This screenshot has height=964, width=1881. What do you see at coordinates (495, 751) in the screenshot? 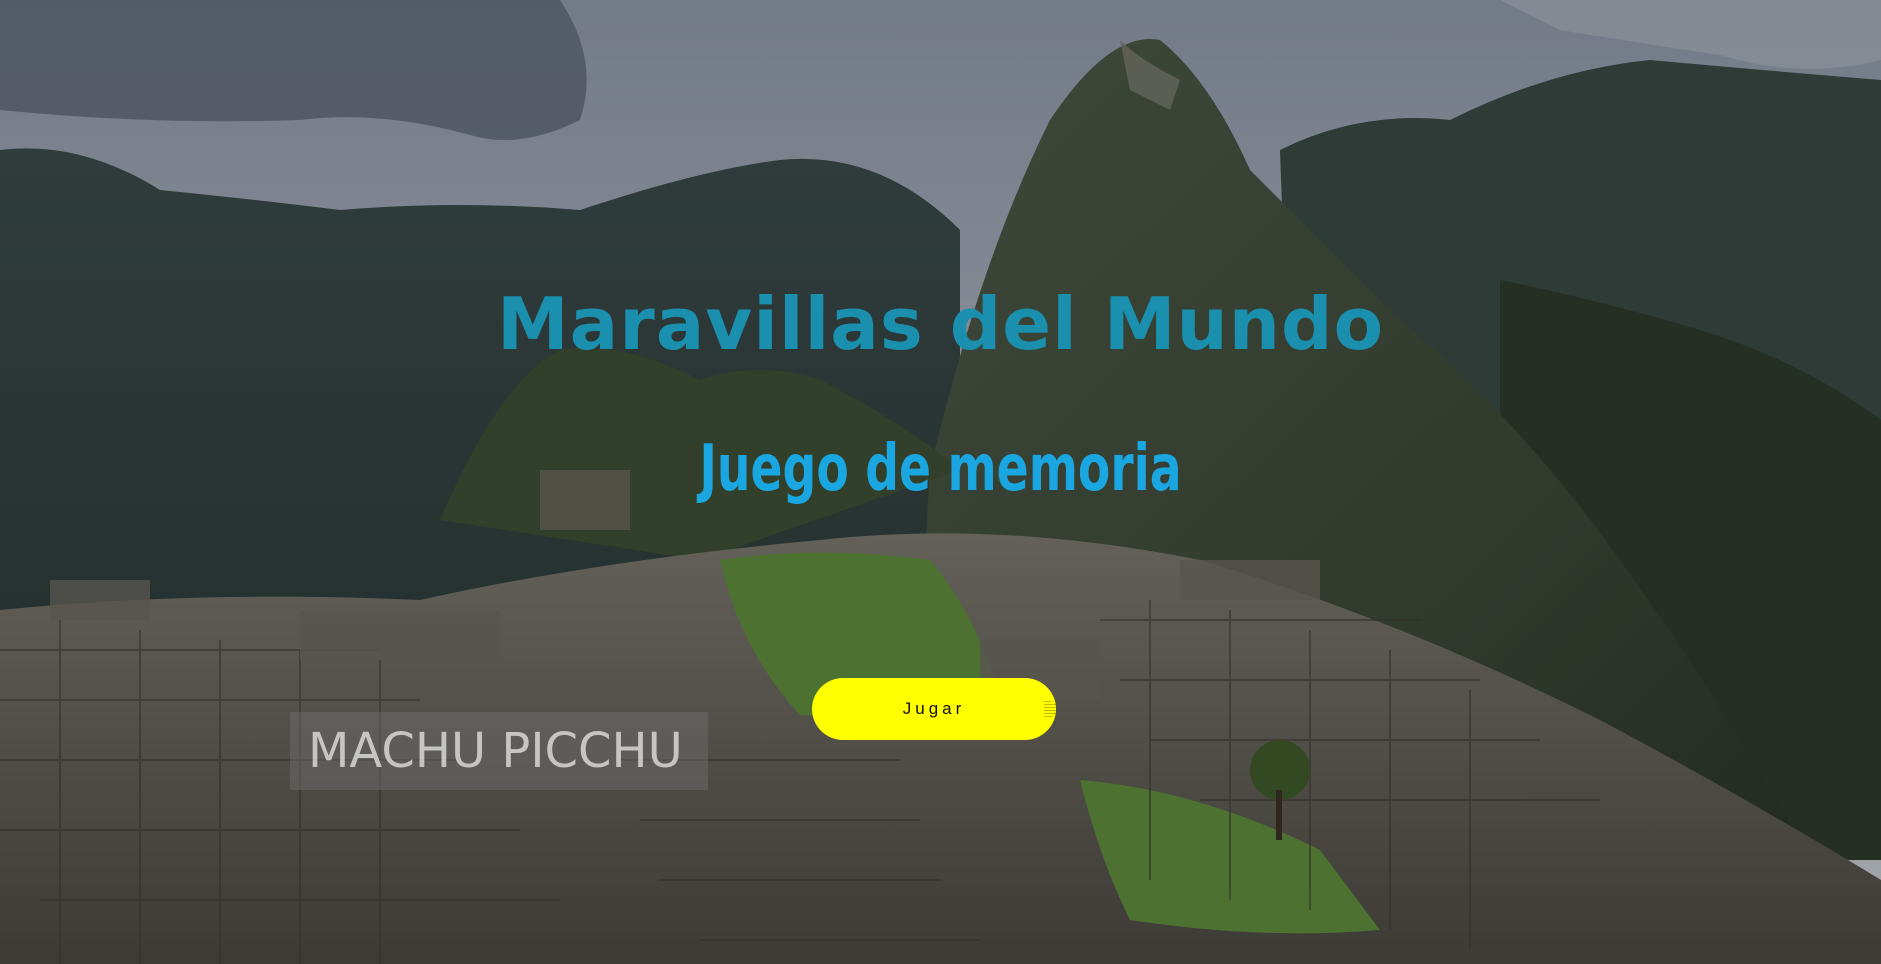
I see `wonder-caption-text: MACHU PICCHU` at bounding box center [495, 751].